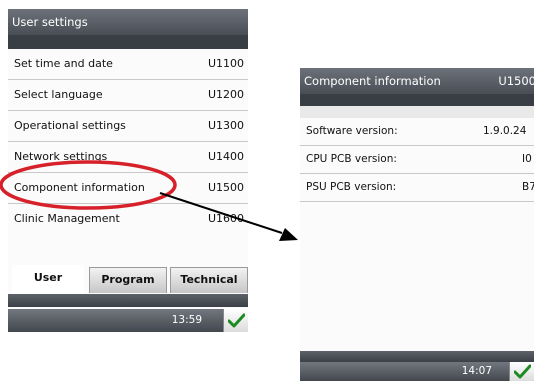 This screenshot has width=534, height=381. Describe the element at coordinates (352, 131) in the screenshot. I see `row-label: Software version:` at that location.